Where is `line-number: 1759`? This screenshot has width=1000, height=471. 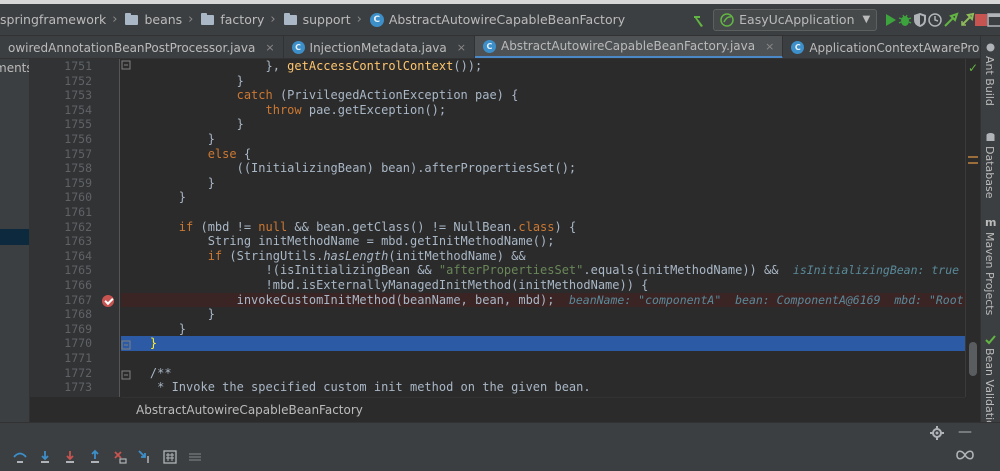 line-number: 1759 is located at coordinates (78, 182).